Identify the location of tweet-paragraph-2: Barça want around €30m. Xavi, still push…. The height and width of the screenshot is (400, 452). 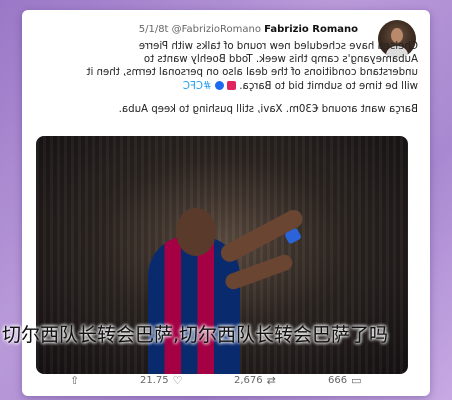
(268, 109).